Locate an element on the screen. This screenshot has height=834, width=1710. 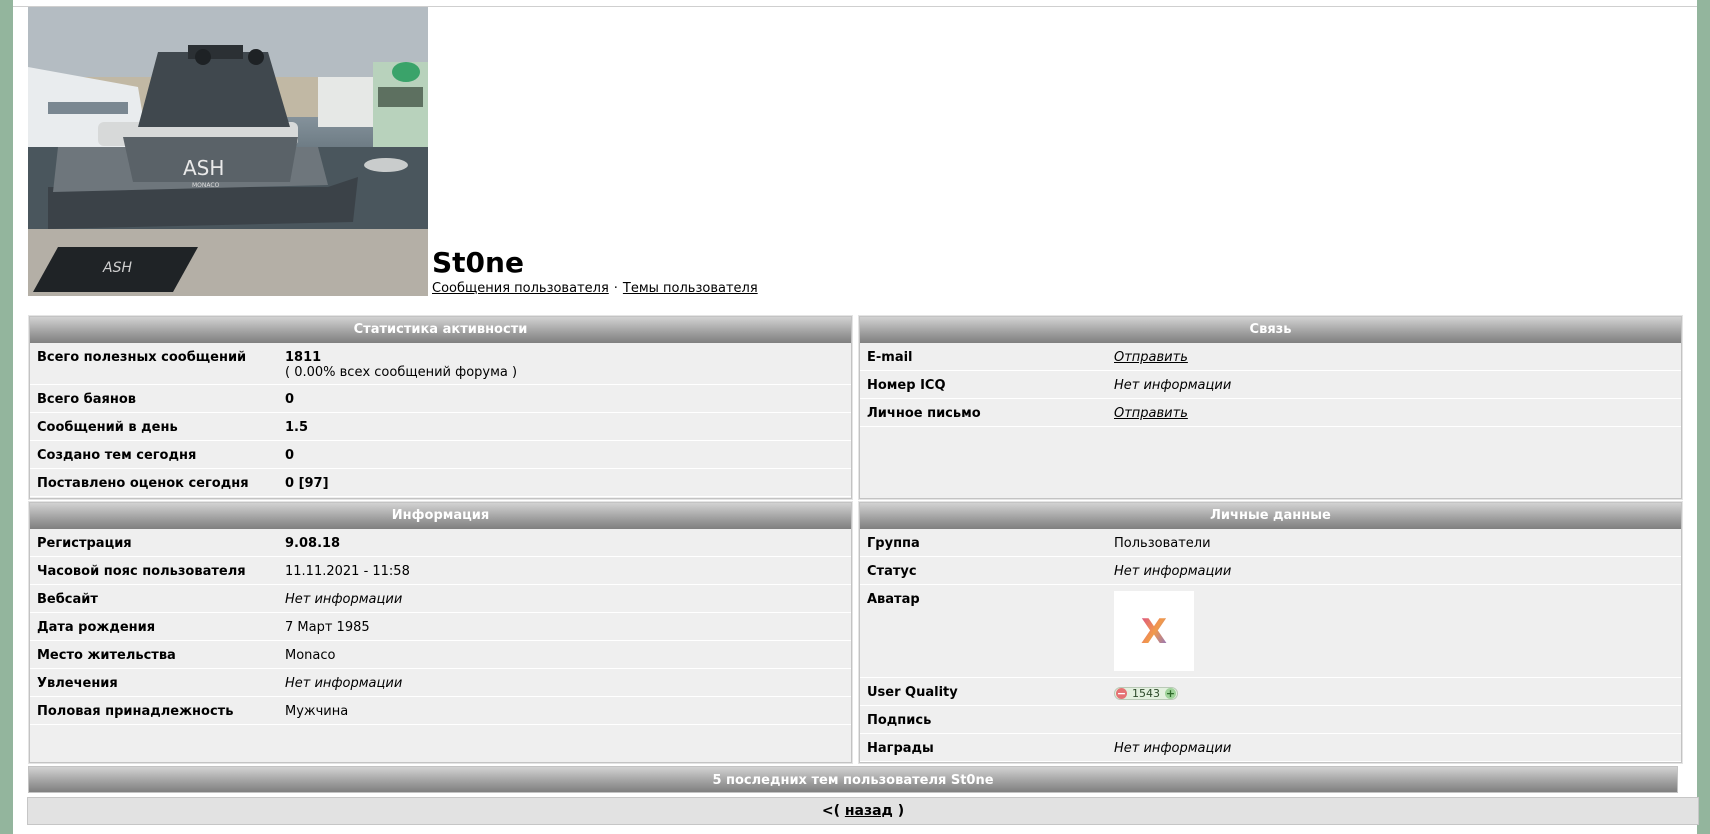
username-heading: St0ne is located at coordinates (478, 262).